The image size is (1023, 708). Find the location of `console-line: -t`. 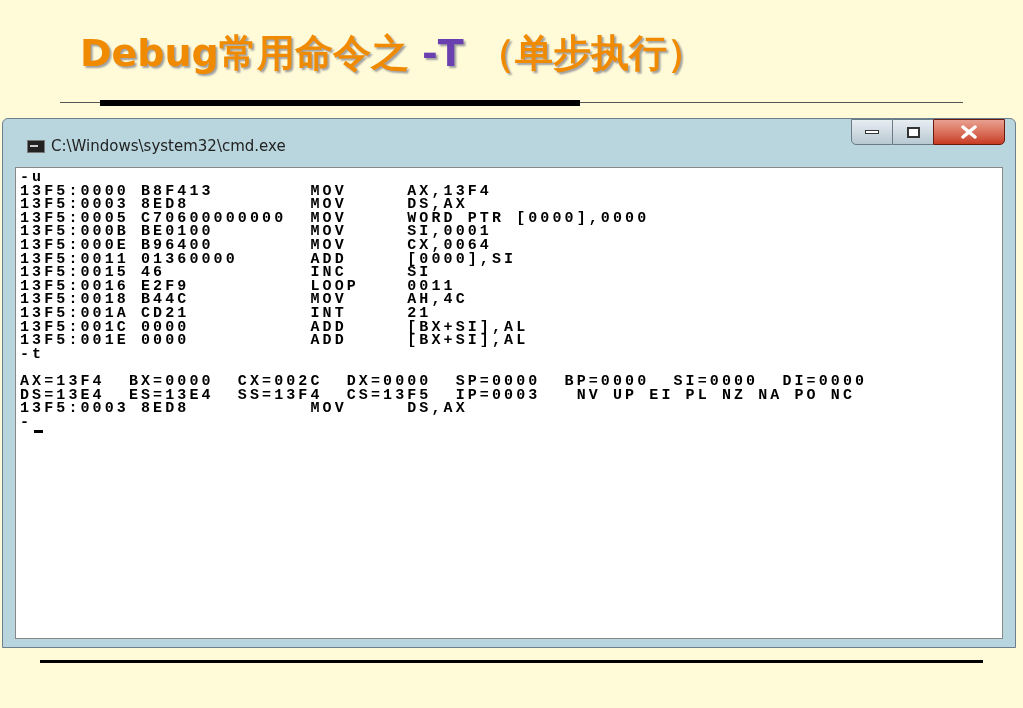

console-line: -t is located at coordinates (32, 354).